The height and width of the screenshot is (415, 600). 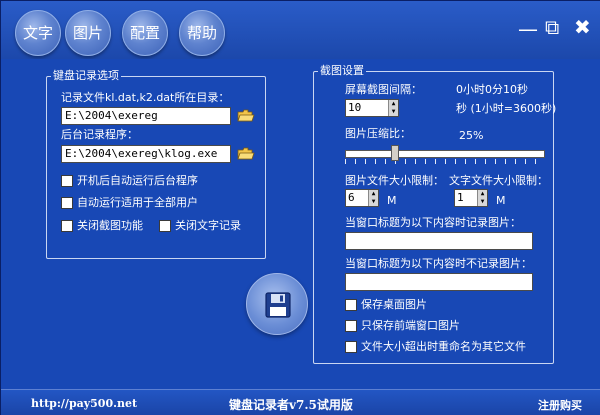 What do you see at coordinates (145, 33) in the screenshot?
I see `nav-config-button: 配置` at bounding box center [145, 33].